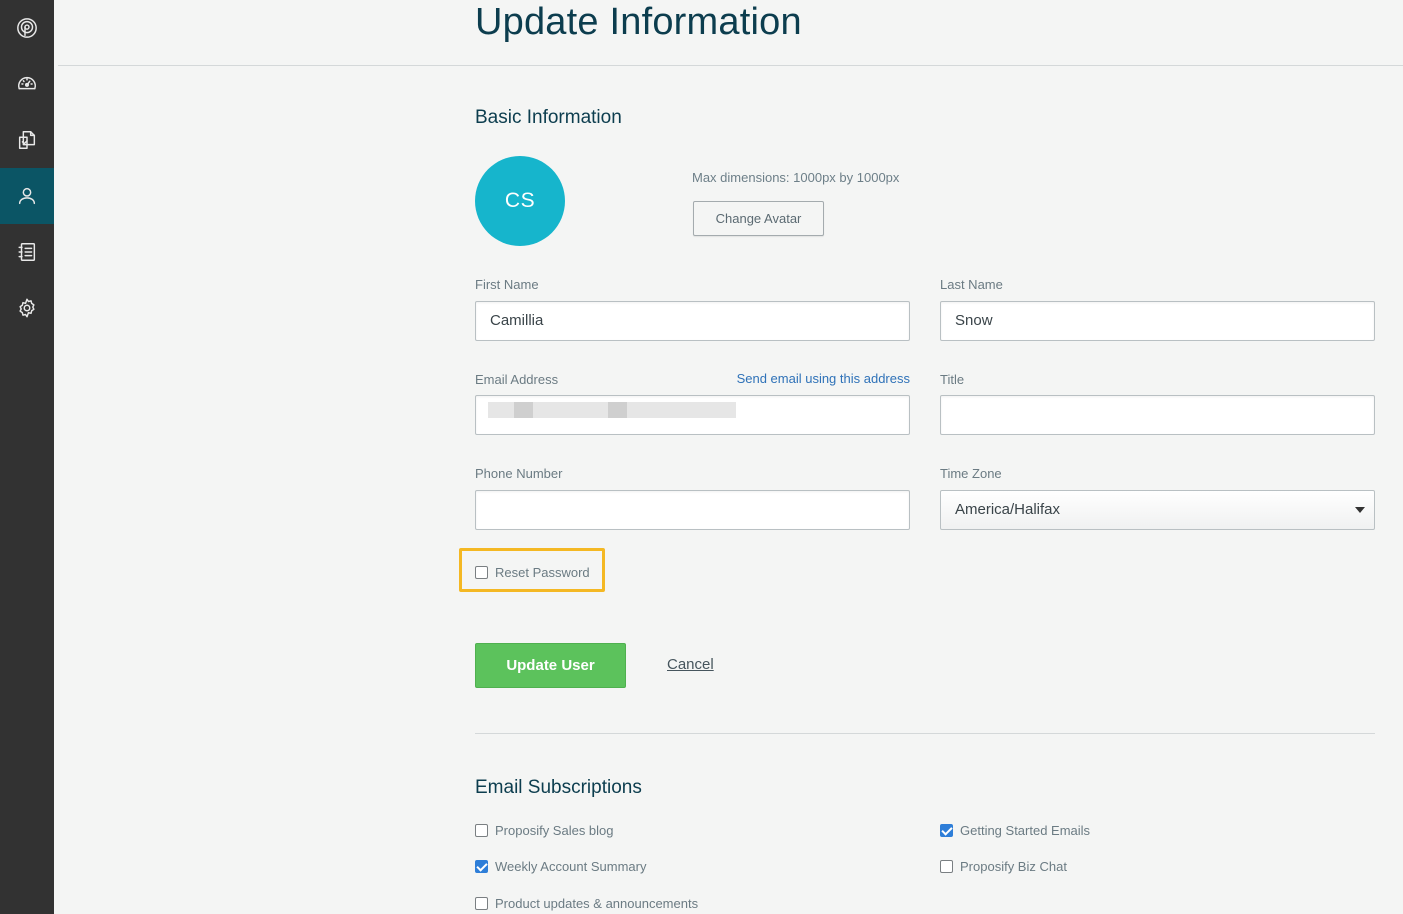 This screenshot has height=914, width=1403. What do you see at coordinates (507, 284) in the screenshot?
I see `first-name-label: First Name` at bounding box center [507, 284].